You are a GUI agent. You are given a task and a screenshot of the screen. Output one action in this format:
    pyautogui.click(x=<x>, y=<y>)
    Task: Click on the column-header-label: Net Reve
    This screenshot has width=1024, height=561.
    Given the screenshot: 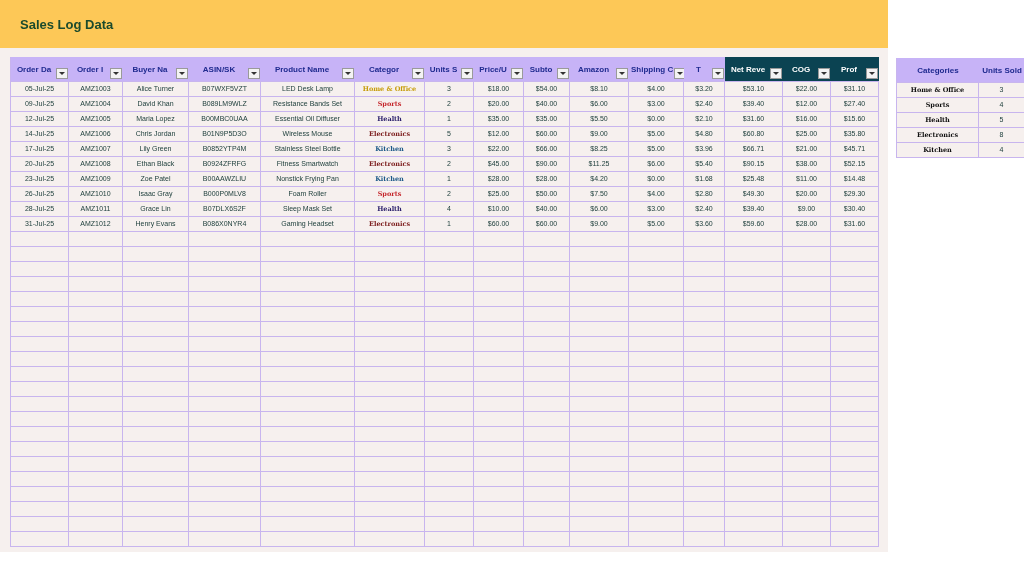 What is the action you would take?
    pyautogui.click(x=748, y=69)
    